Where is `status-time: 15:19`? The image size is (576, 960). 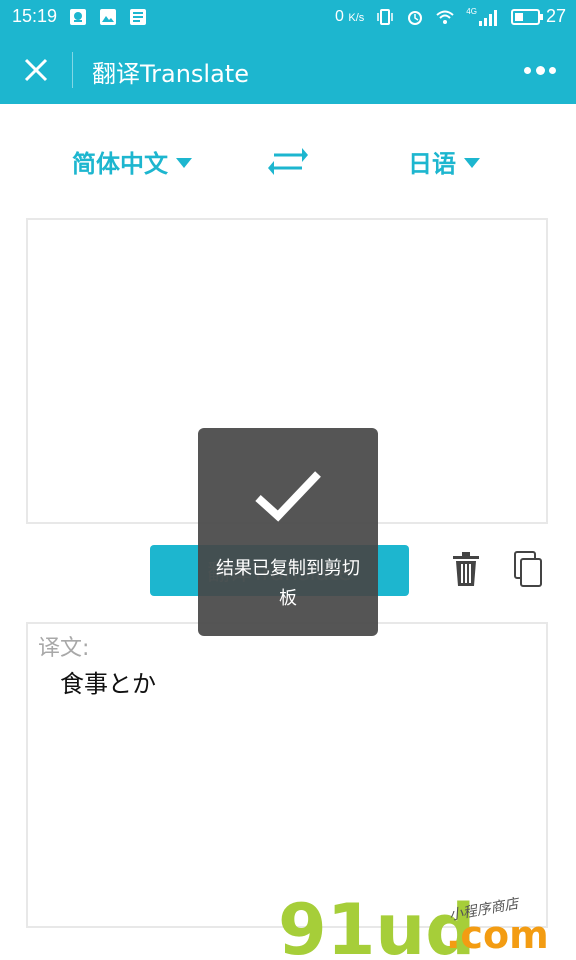 status-time: 15:19 is located at coordinates (35, 16).